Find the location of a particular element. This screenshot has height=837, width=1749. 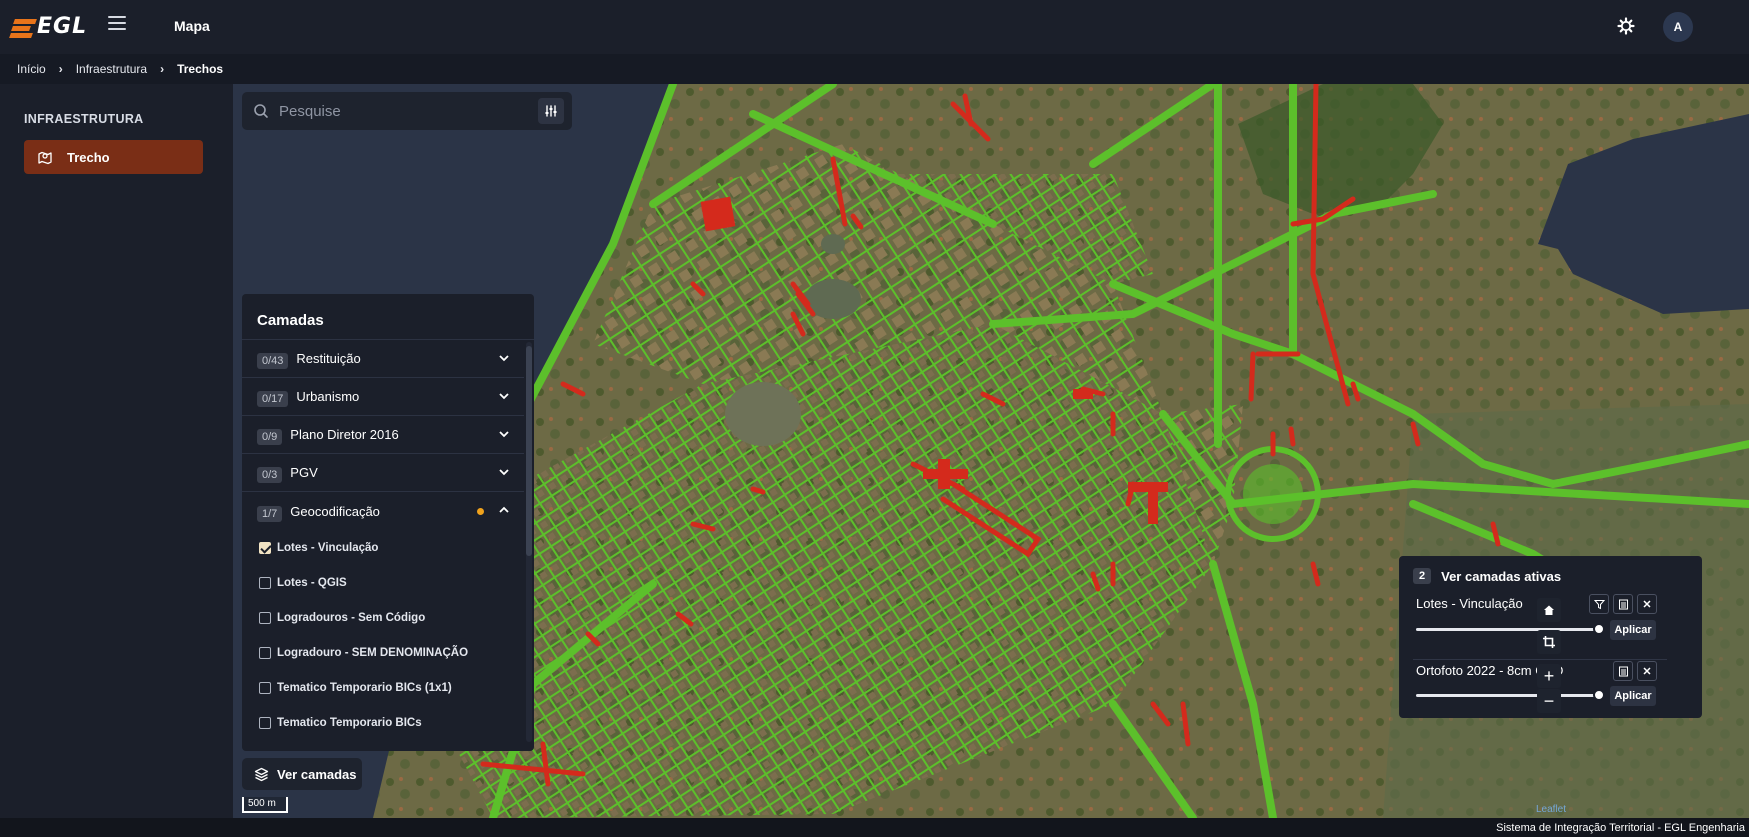

logo-text: EGL is located at coordinates (62, 26).